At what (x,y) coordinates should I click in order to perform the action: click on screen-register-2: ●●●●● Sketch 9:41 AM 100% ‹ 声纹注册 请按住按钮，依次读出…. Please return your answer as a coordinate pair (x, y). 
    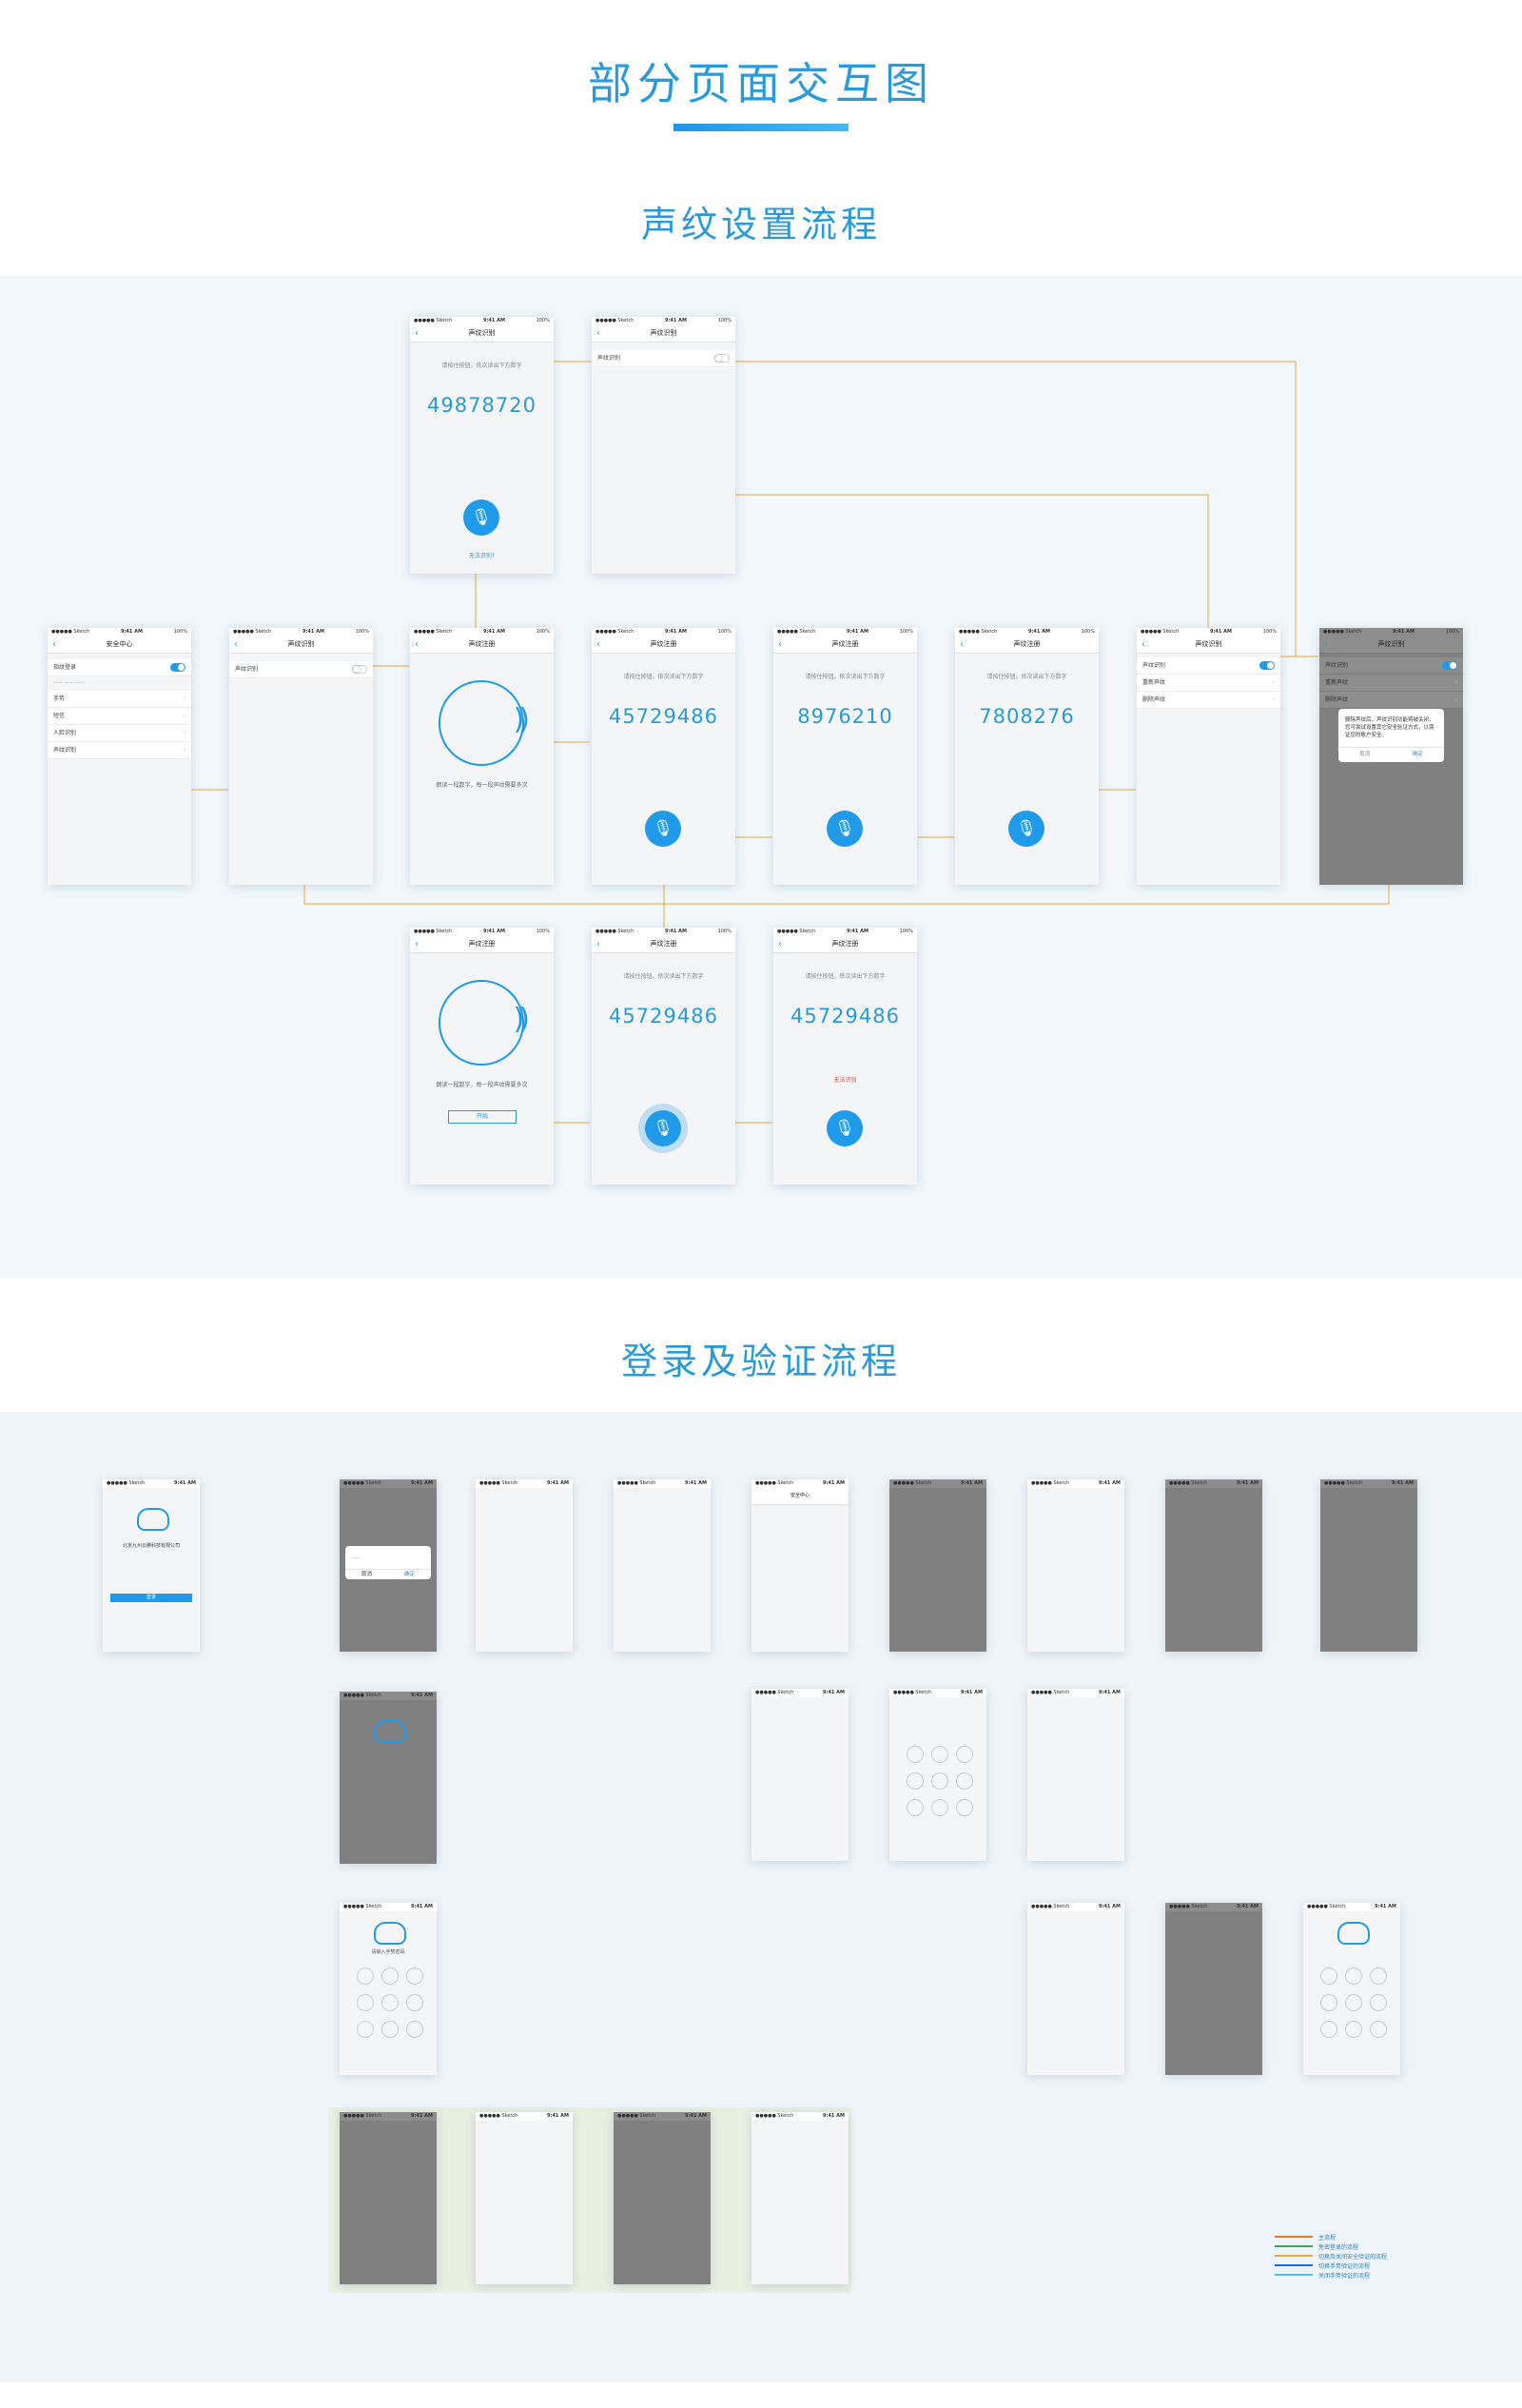
    Looking at the image, I should click on (845, 756).